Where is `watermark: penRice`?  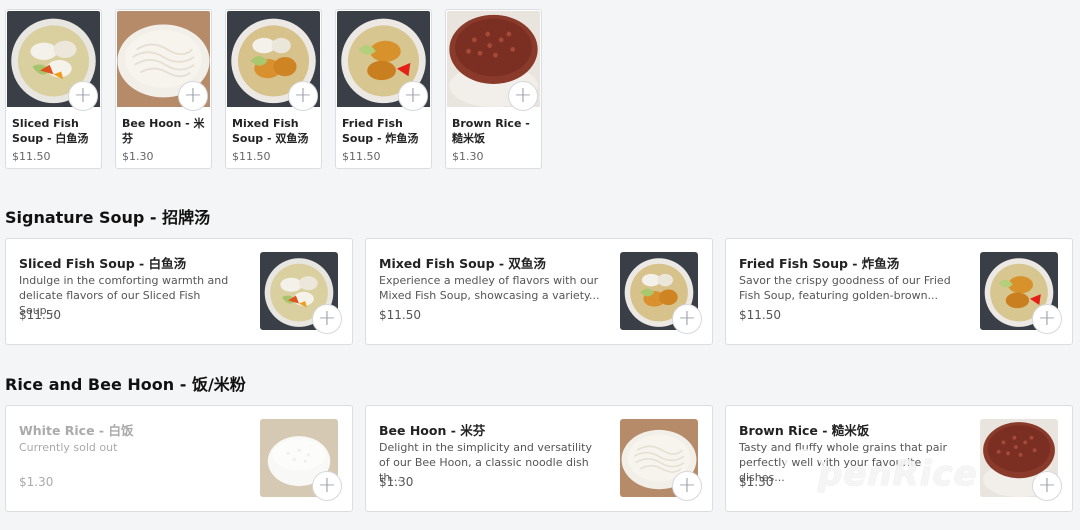 watermark: penRice is located at coordinates (898, 474).